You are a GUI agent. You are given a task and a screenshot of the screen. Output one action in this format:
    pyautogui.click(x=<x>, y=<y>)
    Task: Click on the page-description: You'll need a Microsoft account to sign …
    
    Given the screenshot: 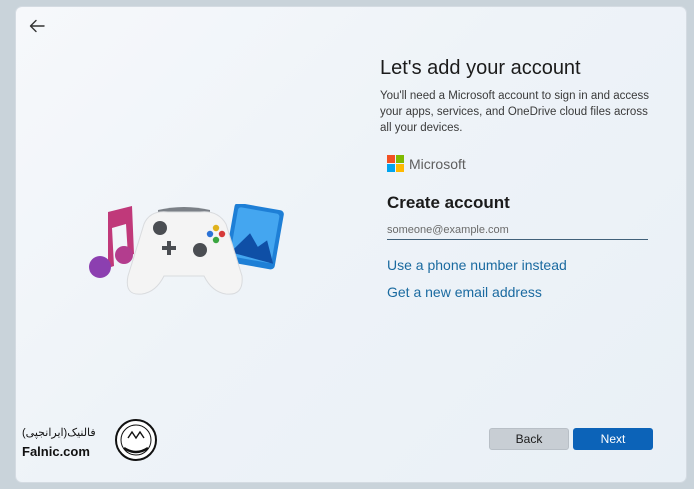 What is the action you would take?
    pyautogui.click(x=514, y=112)
    